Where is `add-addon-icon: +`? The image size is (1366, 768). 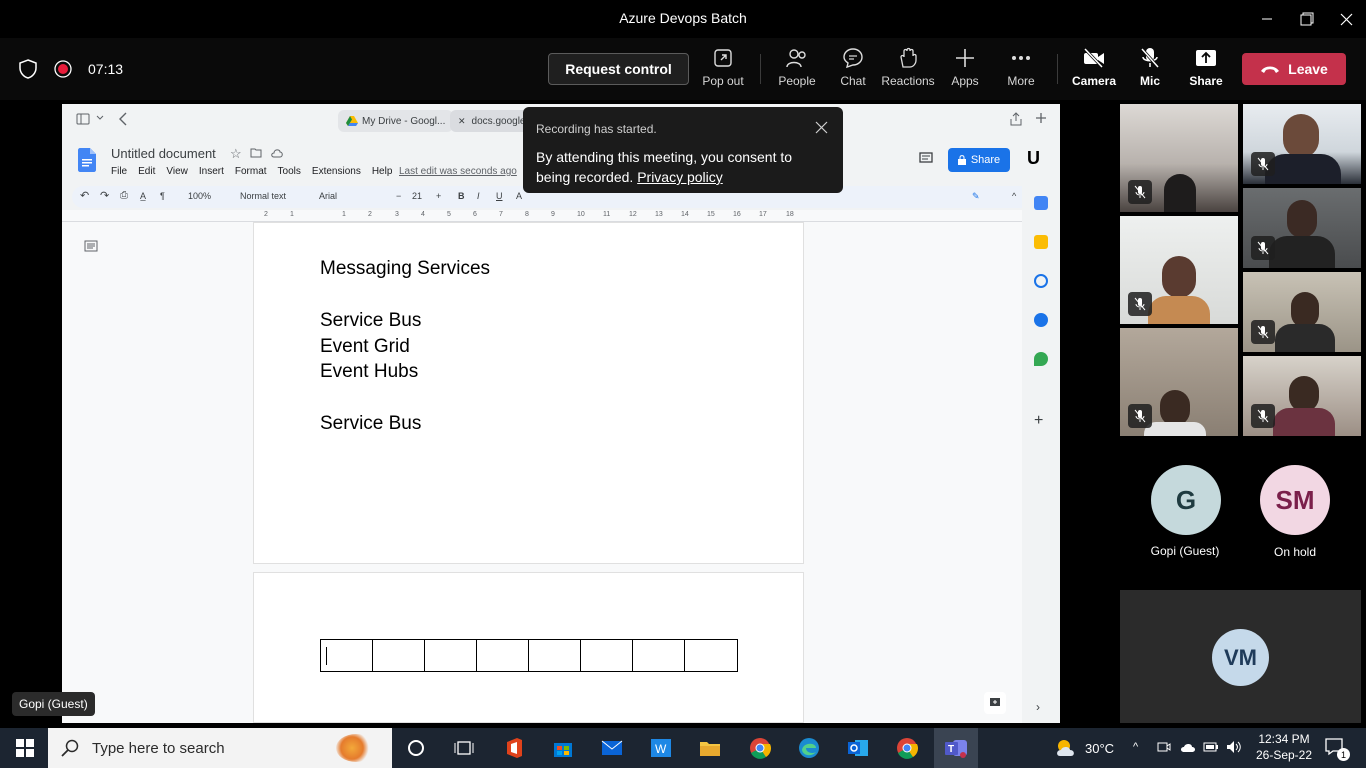
add-addon-icon: + is located at coordinates (1038, 421).